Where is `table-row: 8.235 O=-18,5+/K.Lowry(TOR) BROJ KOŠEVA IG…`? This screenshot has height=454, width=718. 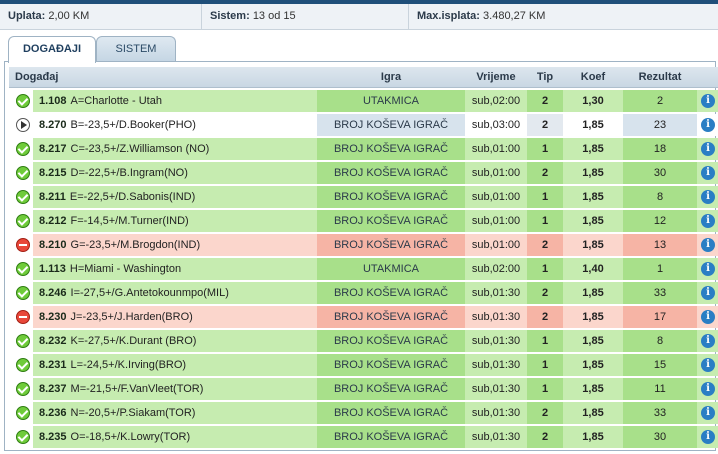
table-row: 8.235 O=-18,5+/K.Lowry(TOR) BROJ KOŠEVA IG… is located at coordinates (363, 437).